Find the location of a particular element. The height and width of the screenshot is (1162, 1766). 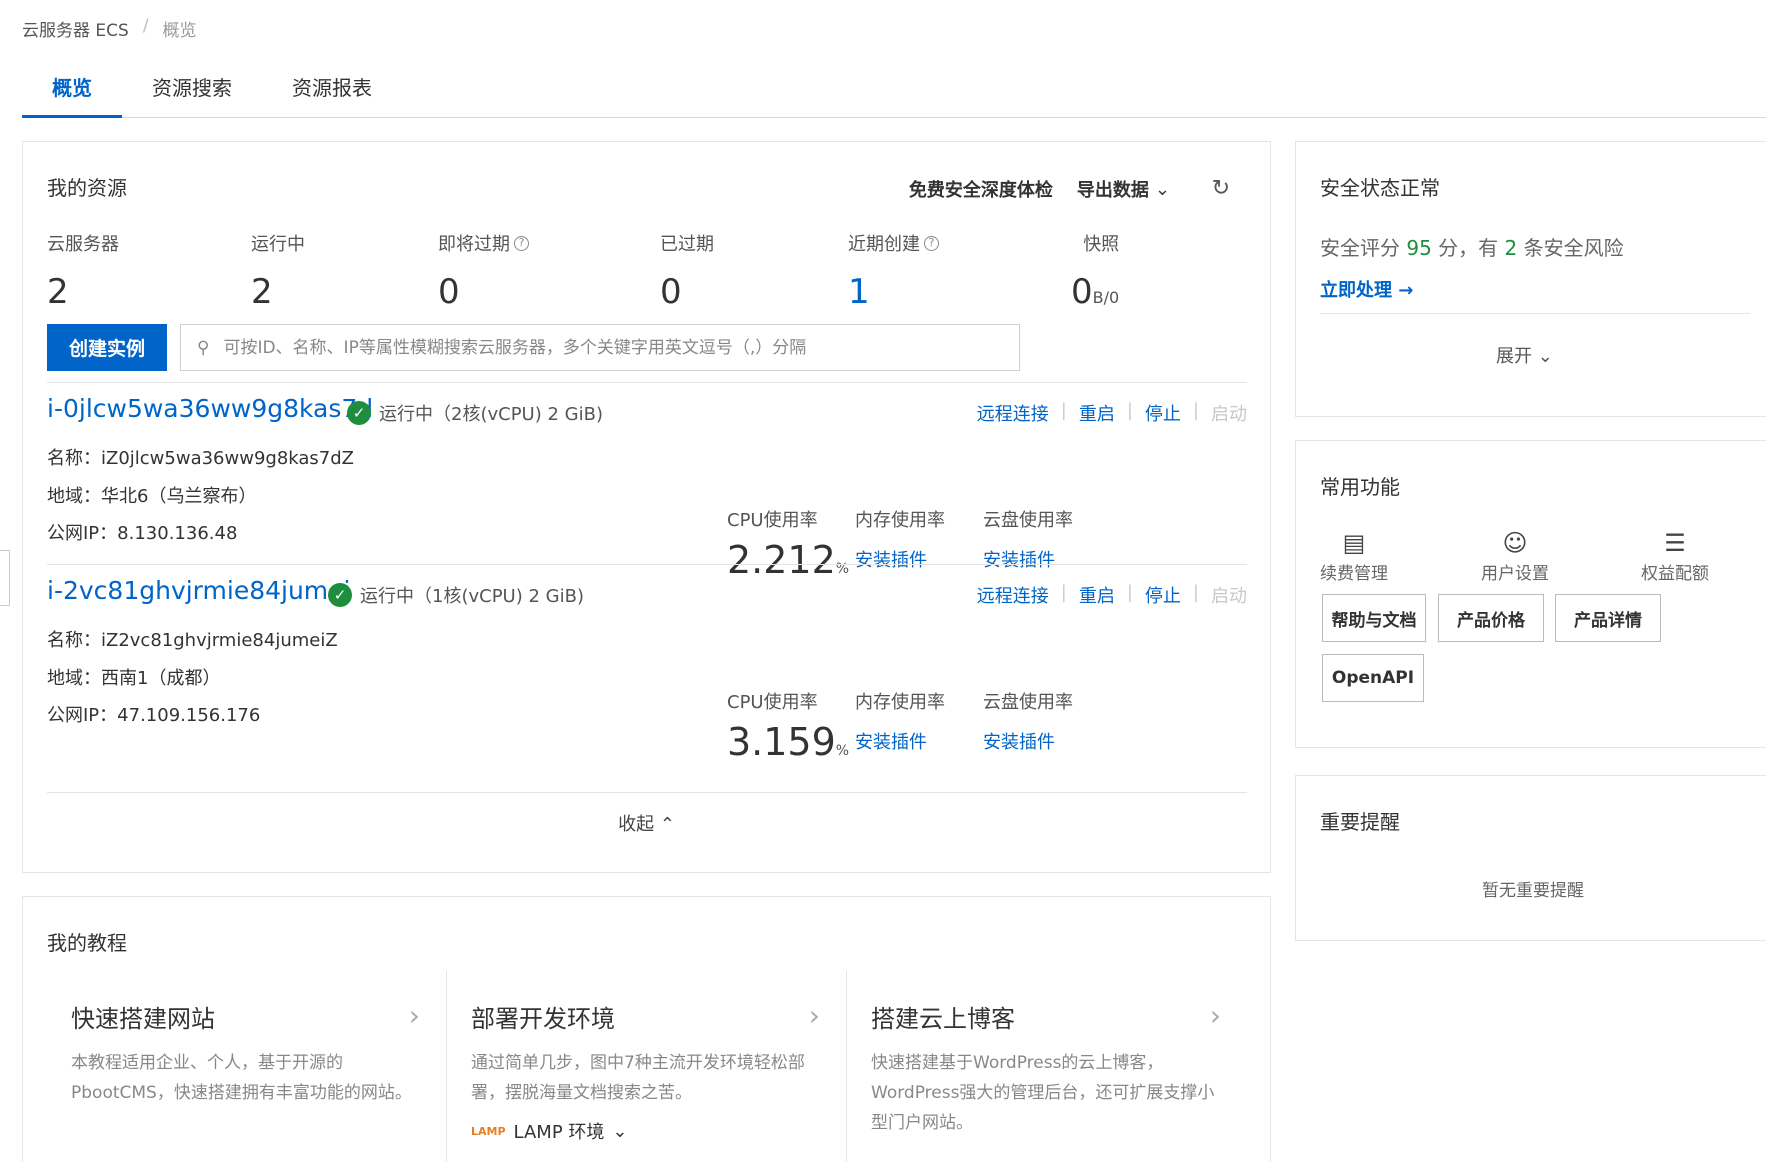

tutorials-title: 我的教程 is located at coordinates (87, 943).